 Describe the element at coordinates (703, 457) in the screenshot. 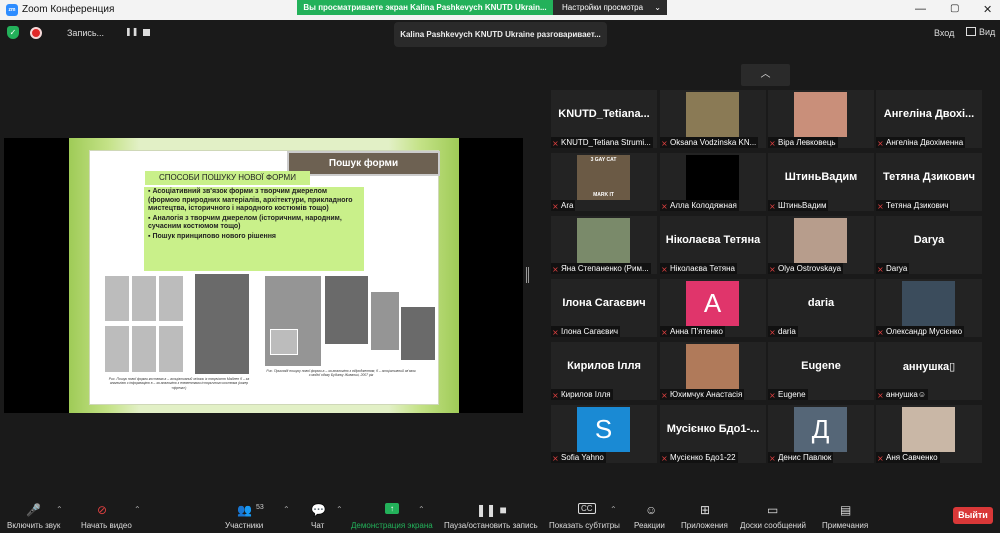

I see `participant-name: Мусієнко Бдо1-22` at that location.